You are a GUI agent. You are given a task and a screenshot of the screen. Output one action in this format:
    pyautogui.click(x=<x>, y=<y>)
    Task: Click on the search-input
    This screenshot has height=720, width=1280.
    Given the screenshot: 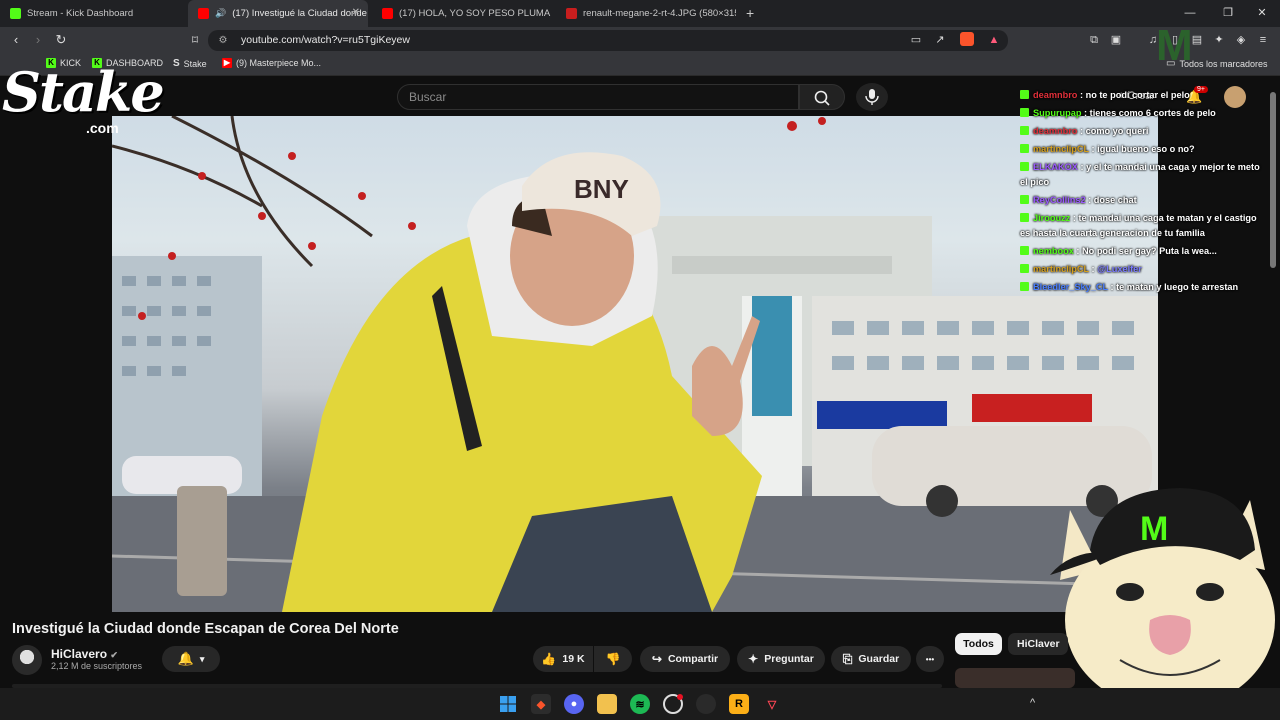 What is the action you would take?
    pyautogui.click(x=598, y=97)
    